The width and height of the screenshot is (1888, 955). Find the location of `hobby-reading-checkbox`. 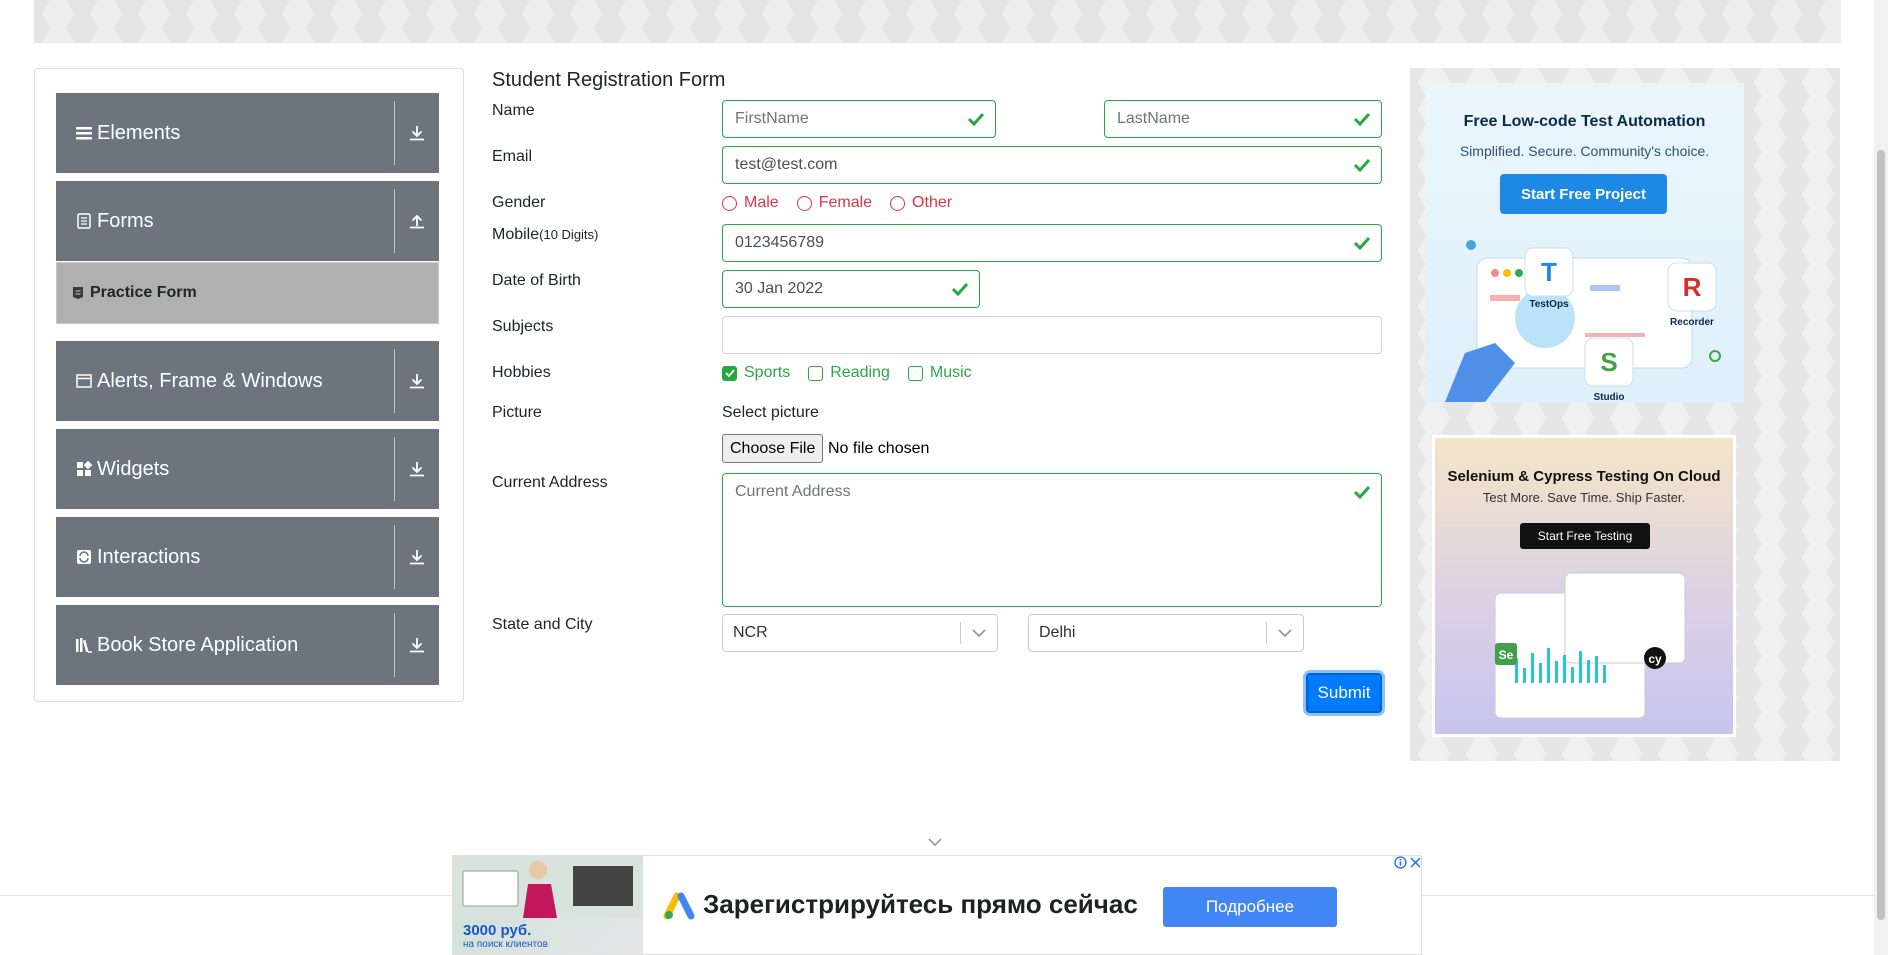

hobby-reading-checkbox is located at coordinates (816, 373).